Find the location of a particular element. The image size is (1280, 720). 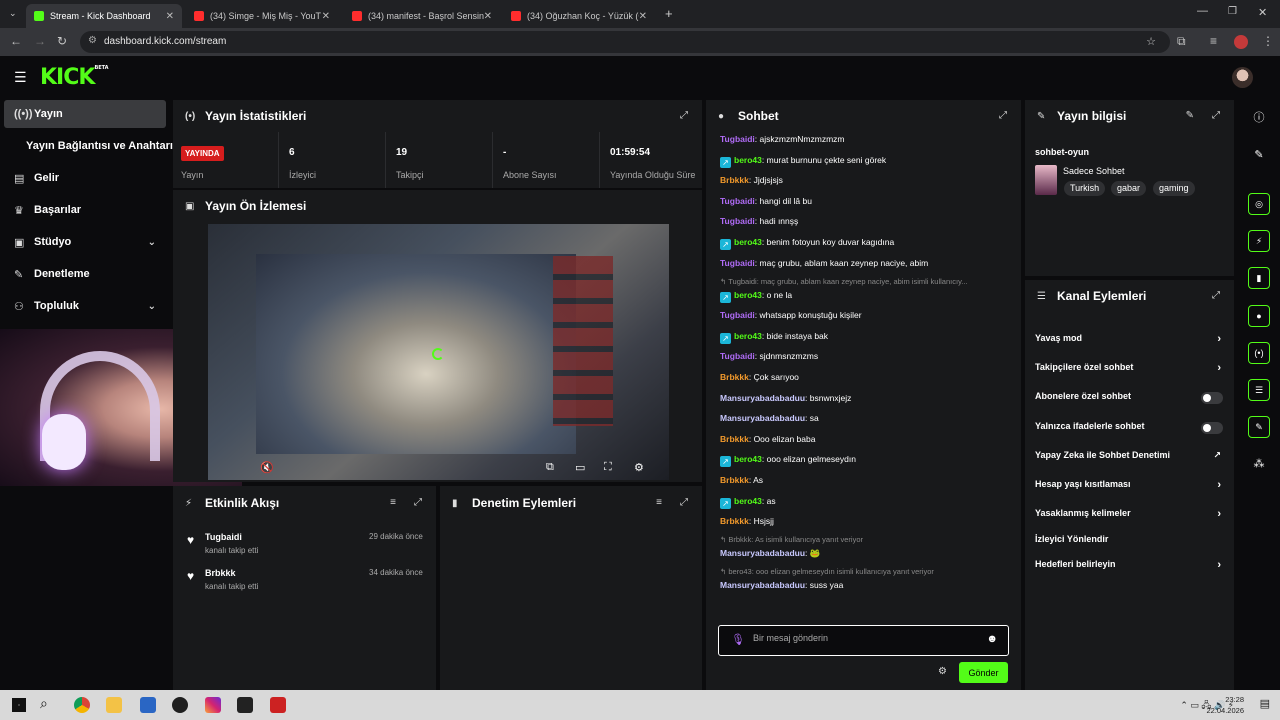

bookmark-star-icon: ☆ is located at coordinates (1151, 41).